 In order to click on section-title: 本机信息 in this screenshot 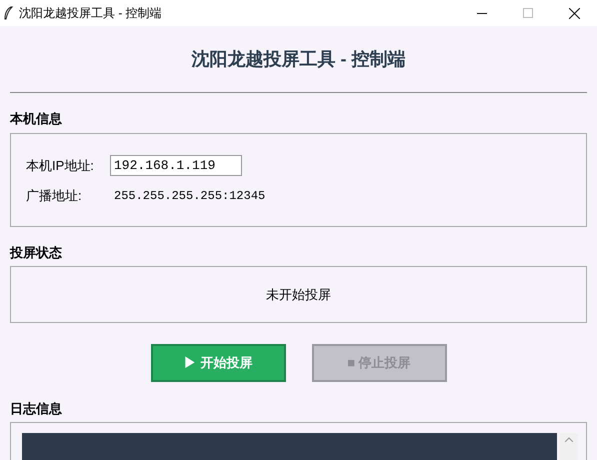, I will do `click(36, 119)`.